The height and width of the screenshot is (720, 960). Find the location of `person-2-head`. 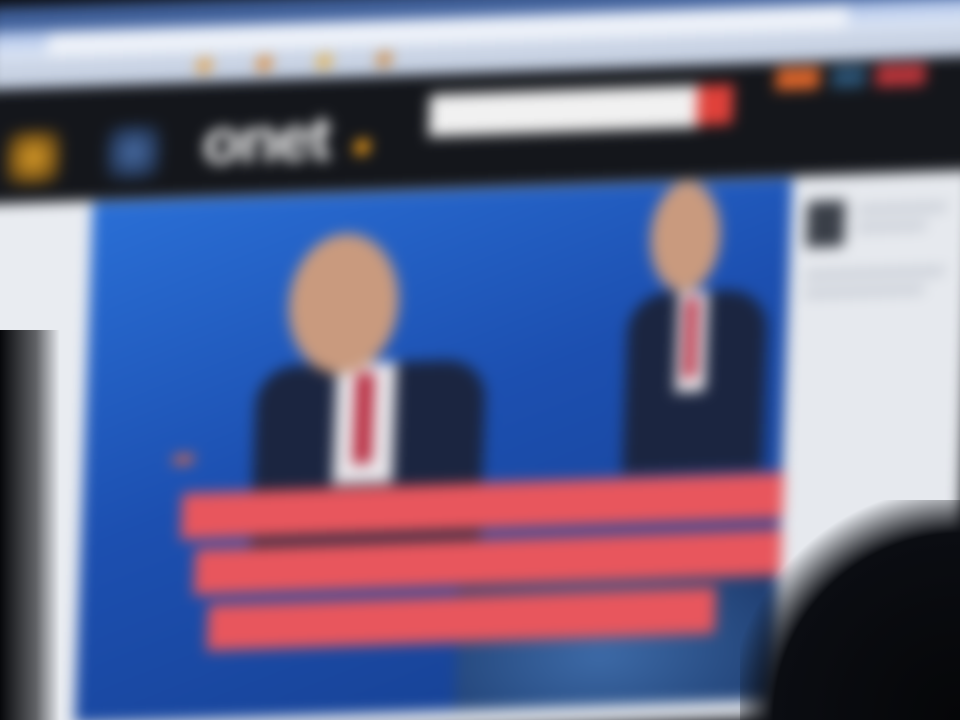

person-2-head is located at coordinates (685, 237).